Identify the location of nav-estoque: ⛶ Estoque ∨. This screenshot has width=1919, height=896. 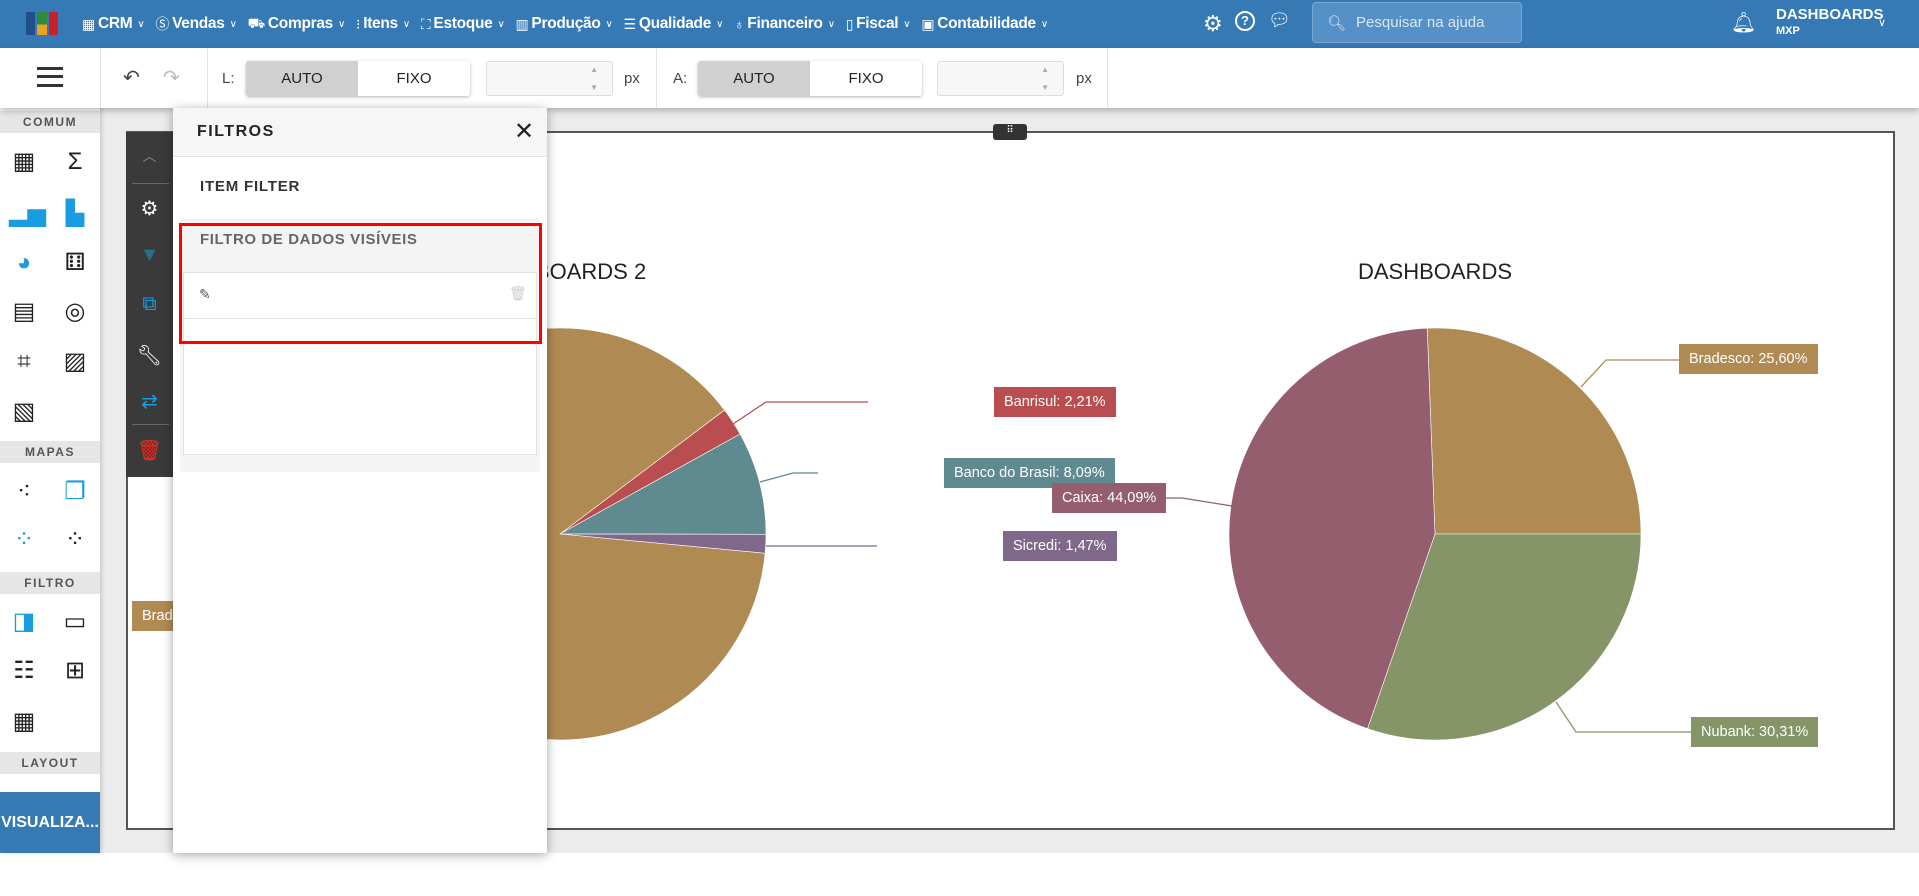
(463, 24).